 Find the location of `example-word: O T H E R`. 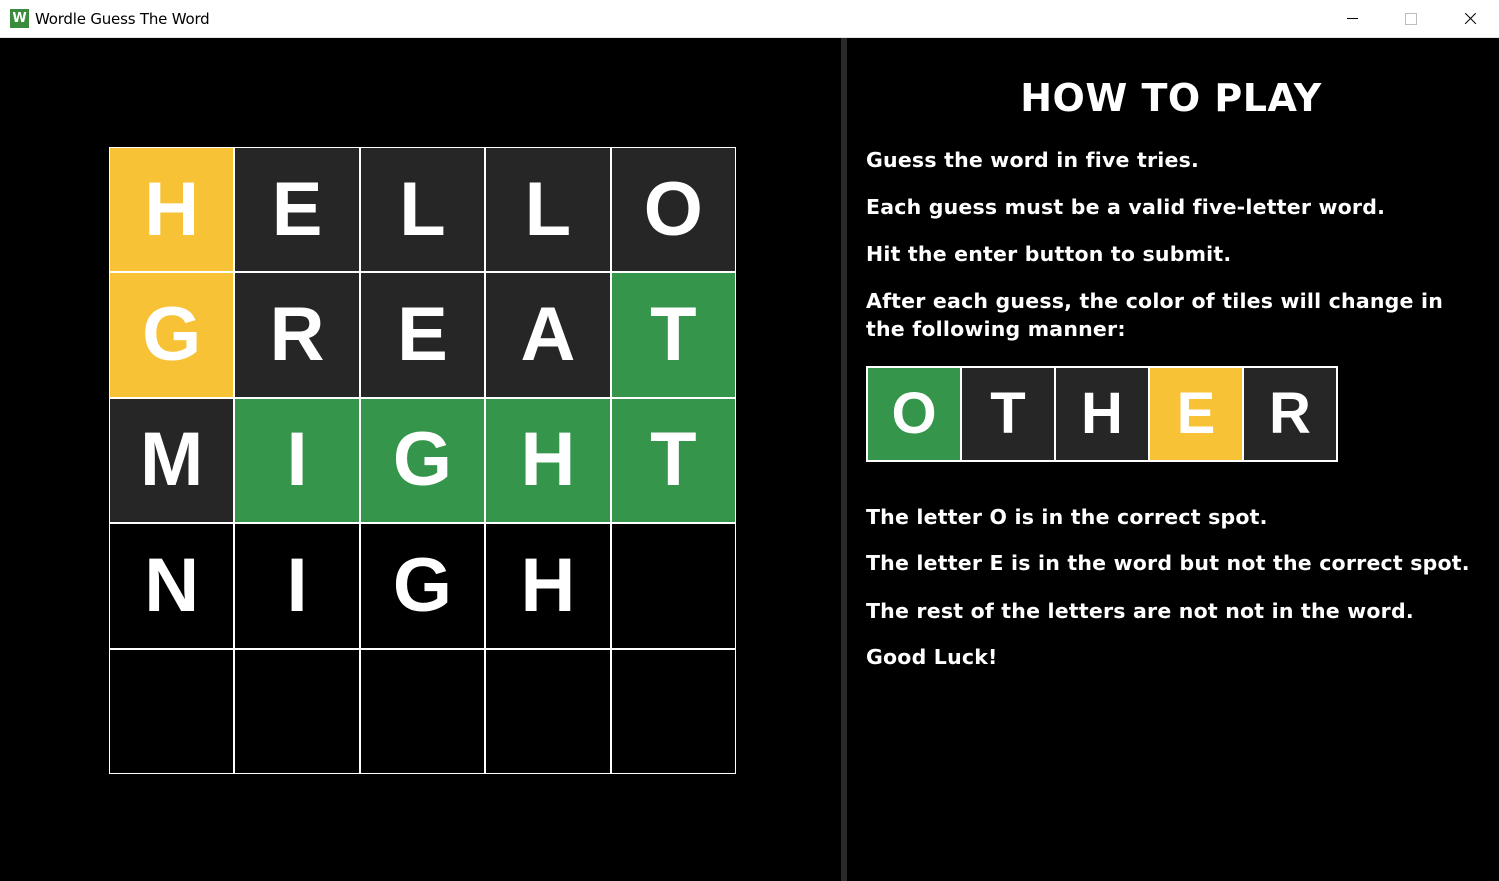

example-word: O T H E R is located at coordinates (1102, 414).